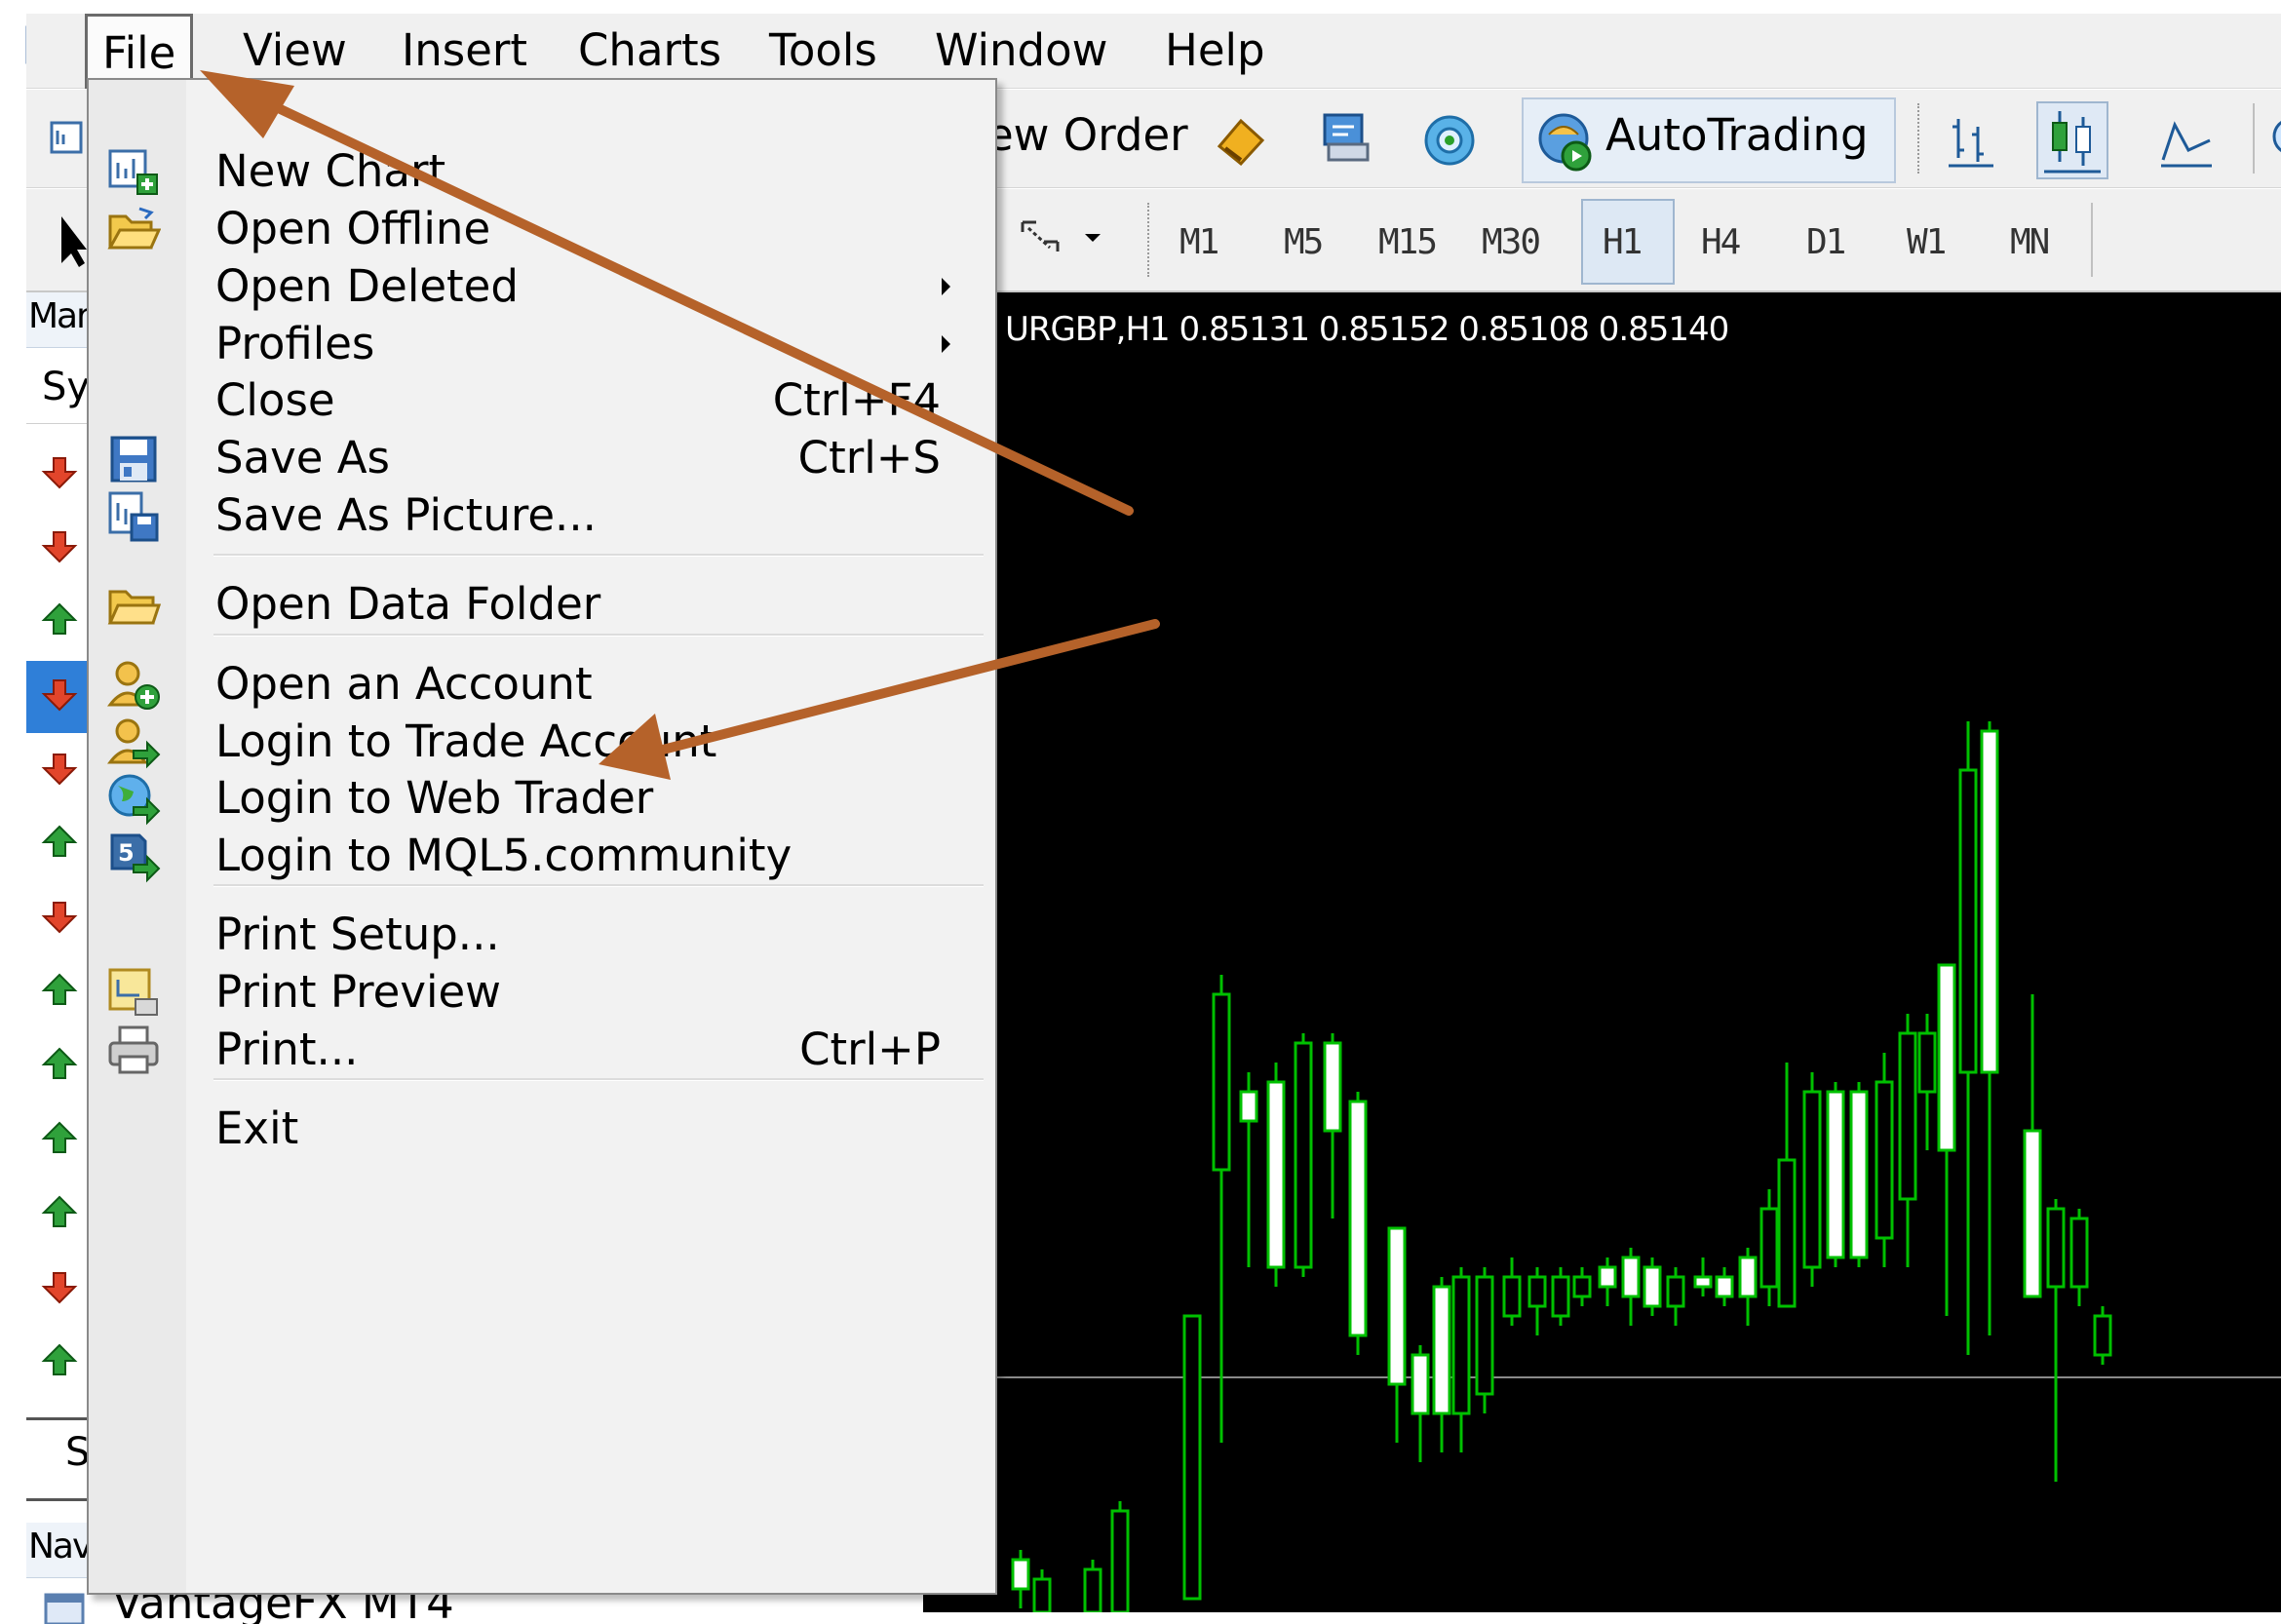  I want to click on timeframe-h4: H4, so click(1721, 242).